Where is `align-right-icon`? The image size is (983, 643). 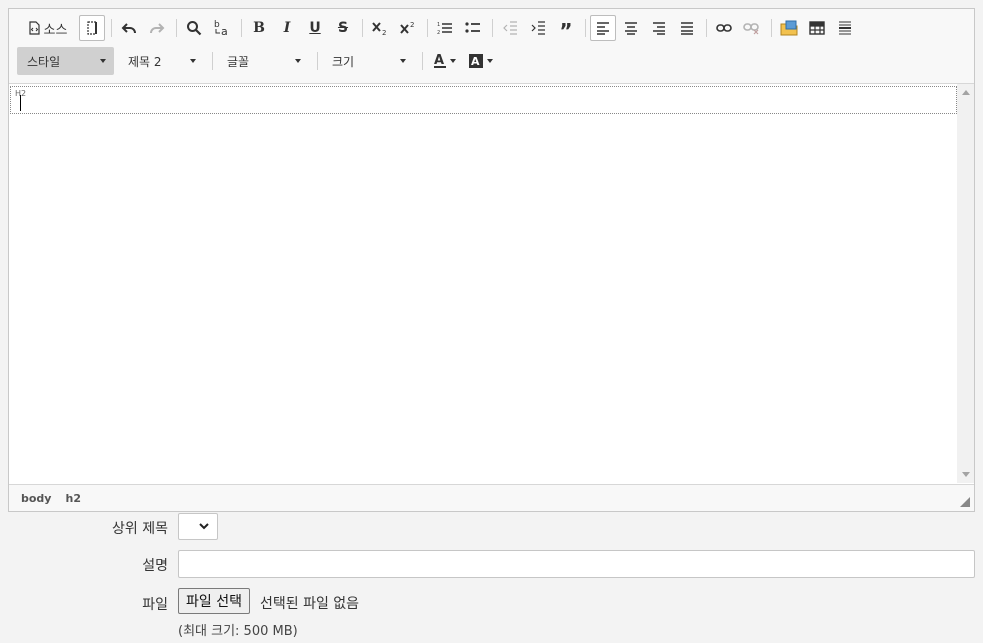 align-right-icon is located at coordinates (659, 28).